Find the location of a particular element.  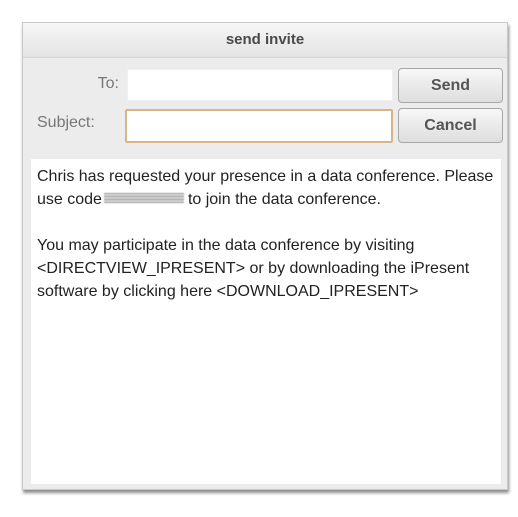

subject-label: Subject: is located at coordinates (66, 122).